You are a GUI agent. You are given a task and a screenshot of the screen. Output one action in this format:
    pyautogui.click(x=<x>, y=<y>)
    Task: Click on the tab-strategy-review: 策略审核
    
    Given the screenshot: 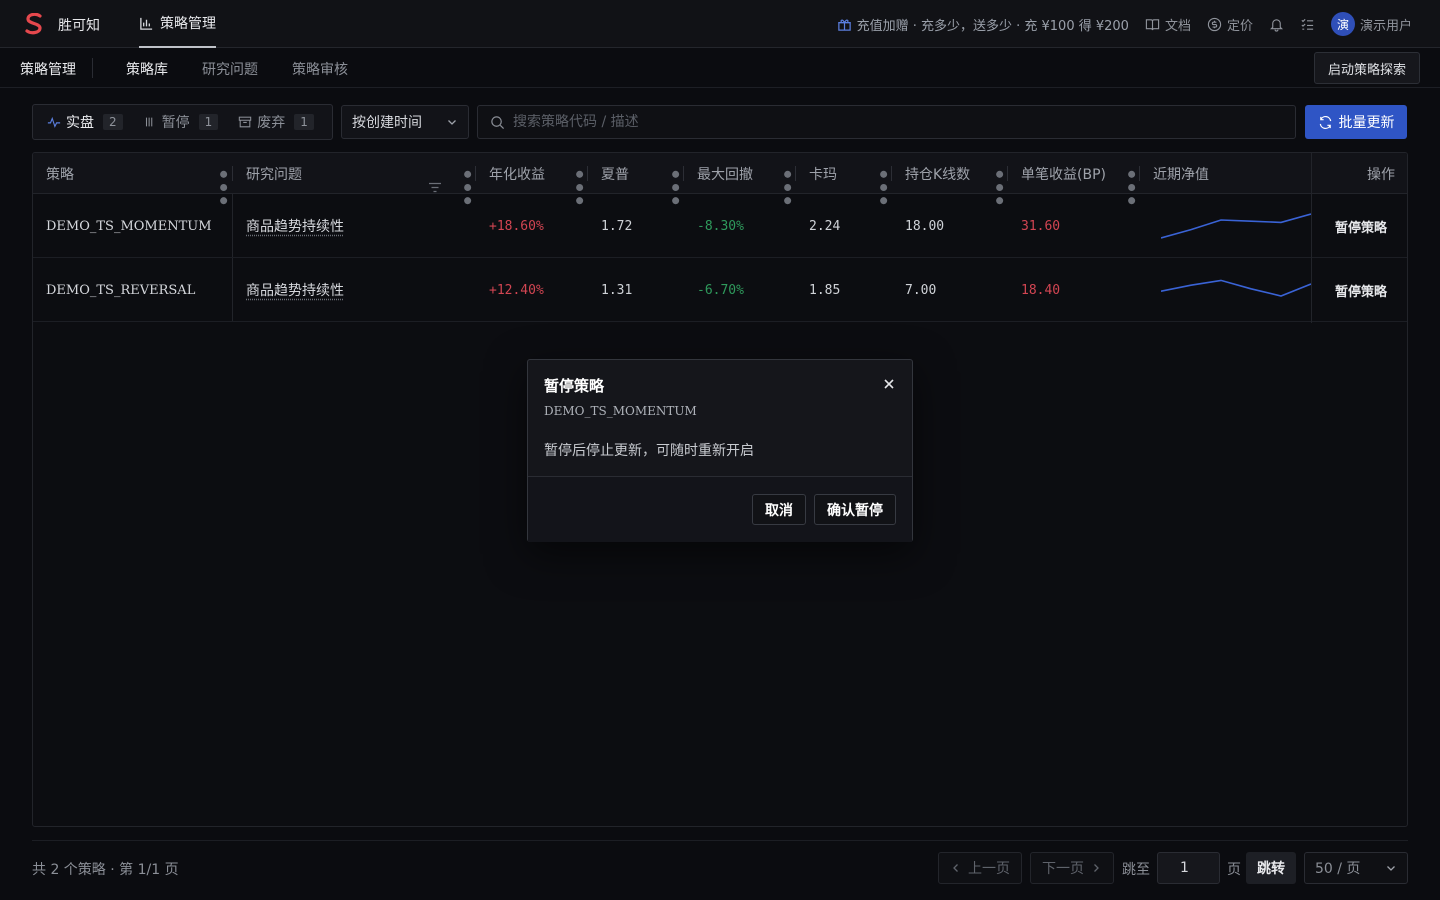 What is the action you would take?
    pyautogui.click(x=320, y=69)
    